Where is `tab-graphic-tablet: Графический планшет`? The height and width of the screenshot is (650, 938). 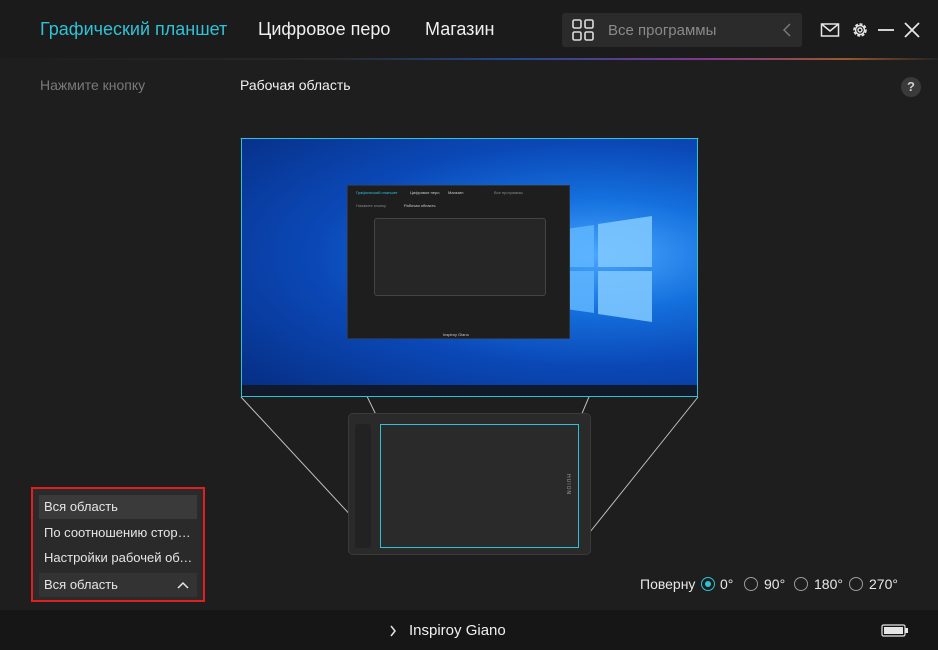 tab-graphic-tablet: Графический планшет is located at coordinates (133, 29).